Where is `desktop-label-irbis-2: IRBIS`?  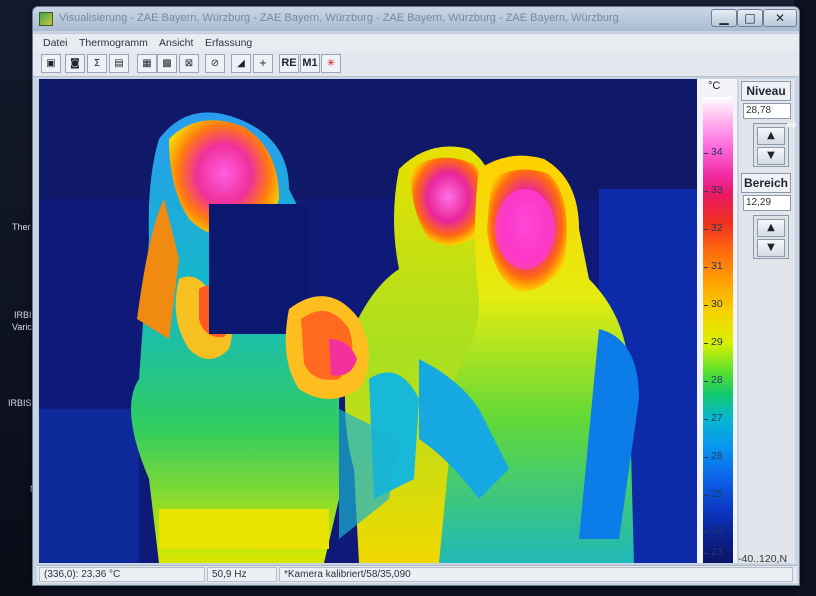
desktop-label-irbis-2: IRBIS is located at coordinates (20, 403).